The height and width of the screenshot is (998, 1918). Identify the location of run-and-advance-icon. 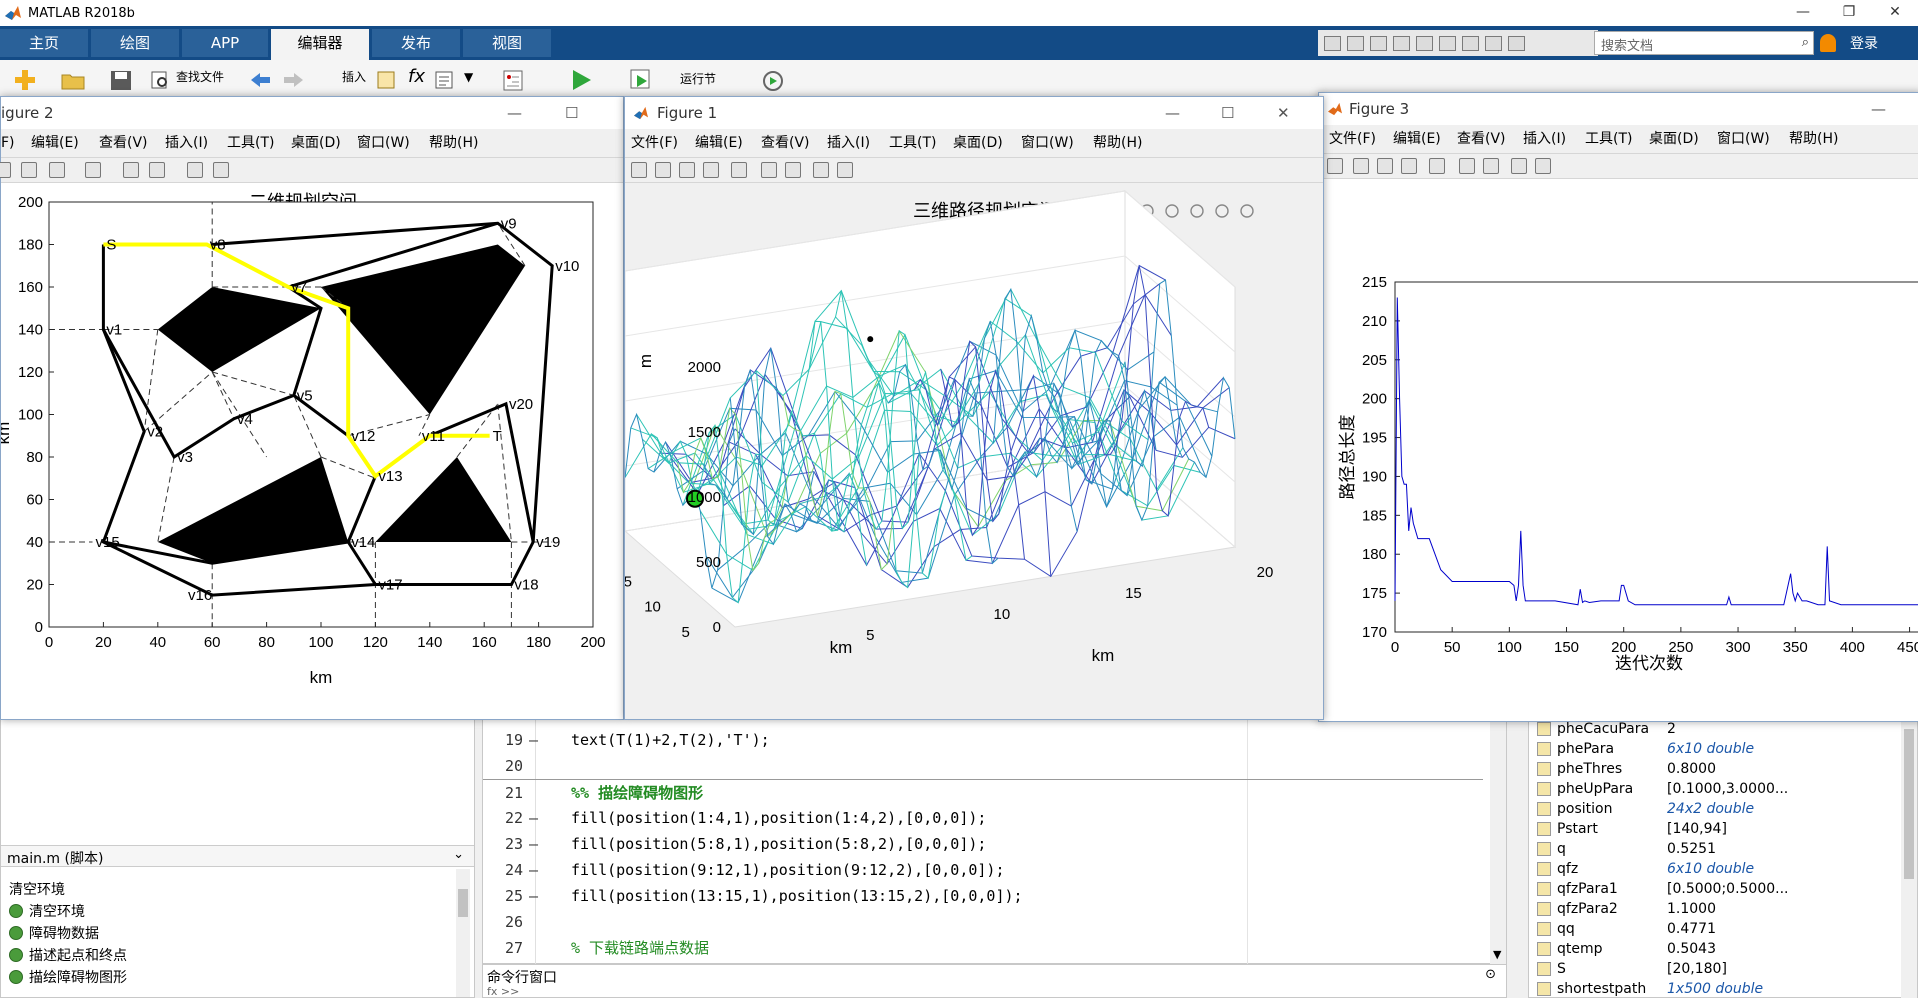
(641, 80).